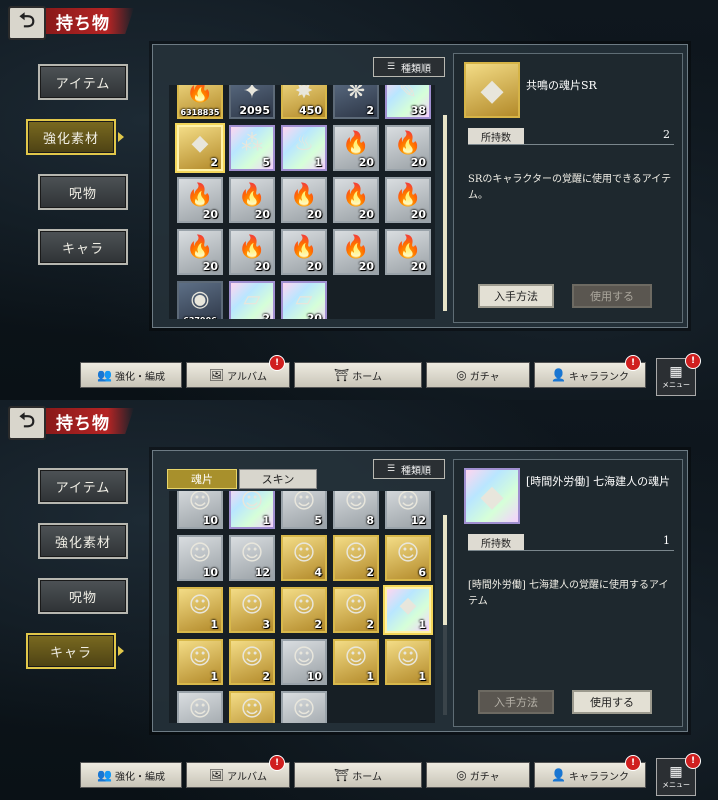 This screenshot has height=800, width=718. I want to click on item-slot: ▱ 2, so click(252, 300).